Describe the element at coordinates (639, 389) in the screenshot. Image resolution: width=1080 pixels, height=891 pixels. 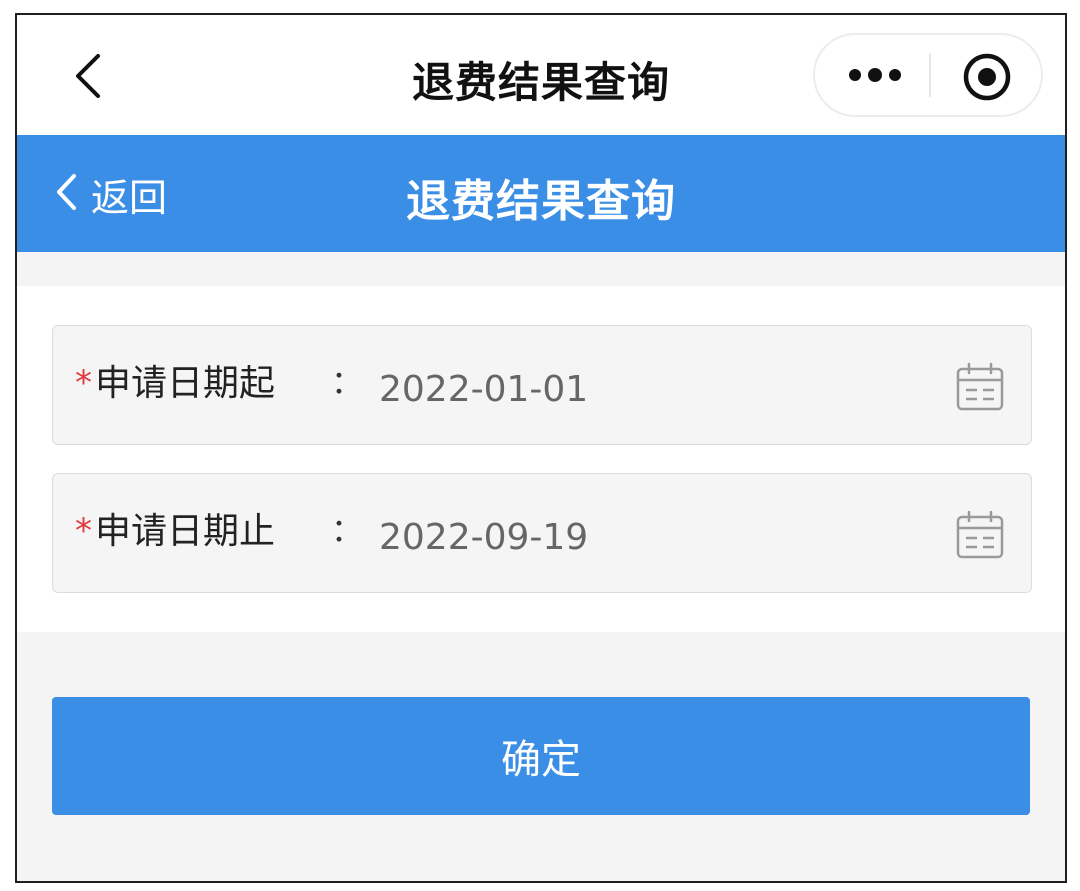
I see `start-date-input` at that location.